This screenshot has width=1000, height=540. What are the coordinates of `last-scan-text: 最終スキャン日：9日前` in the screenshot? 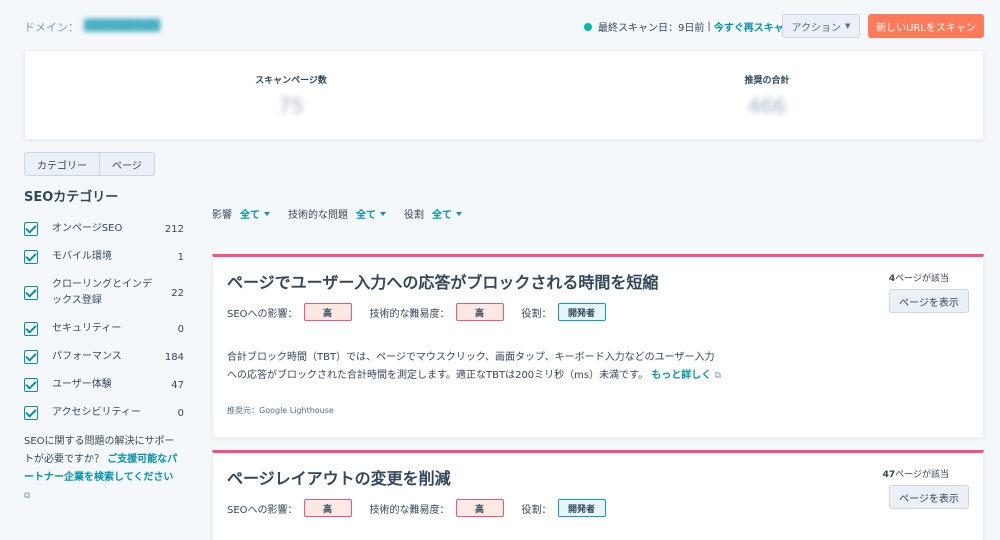 It's located at (651, 28).